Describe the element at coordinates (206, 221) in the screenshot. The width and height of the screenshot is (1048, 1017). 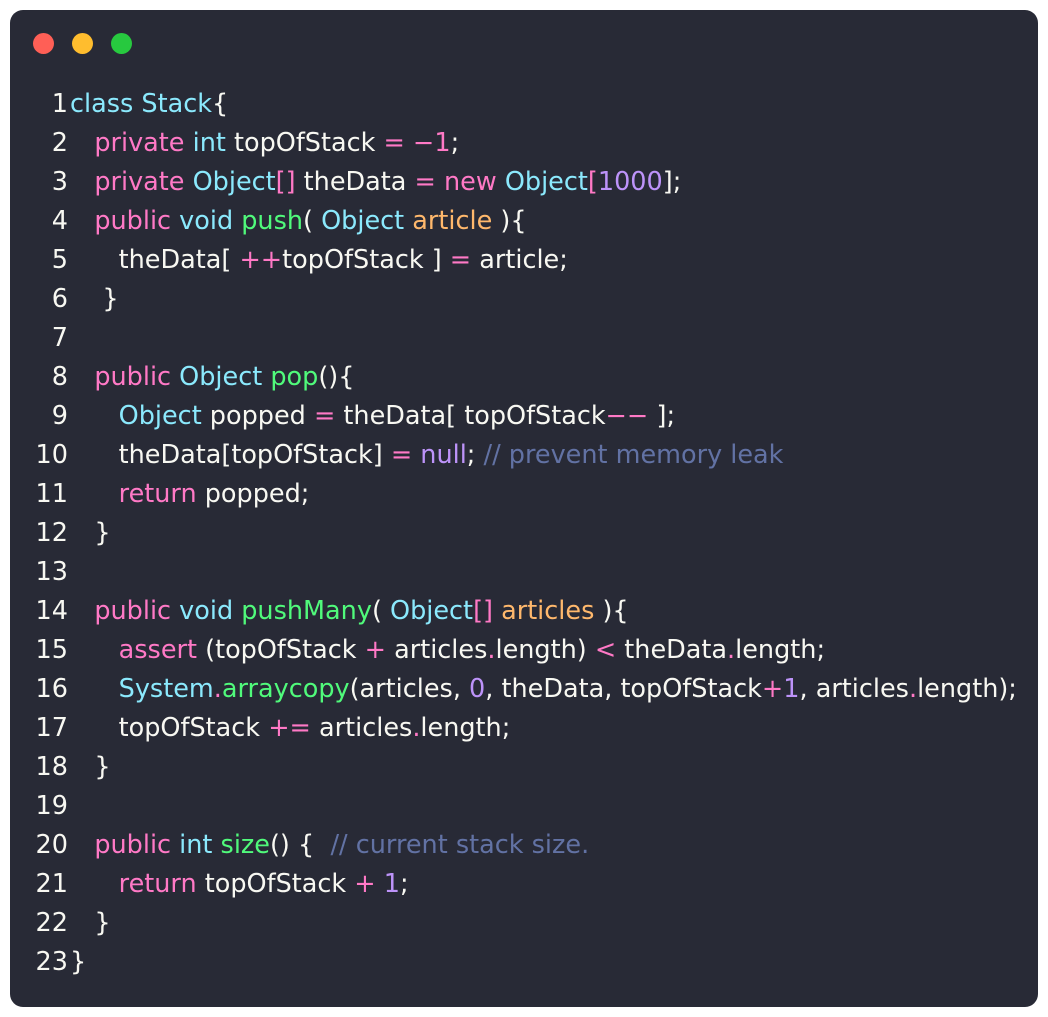
I see `code-token-type: void` at that location.